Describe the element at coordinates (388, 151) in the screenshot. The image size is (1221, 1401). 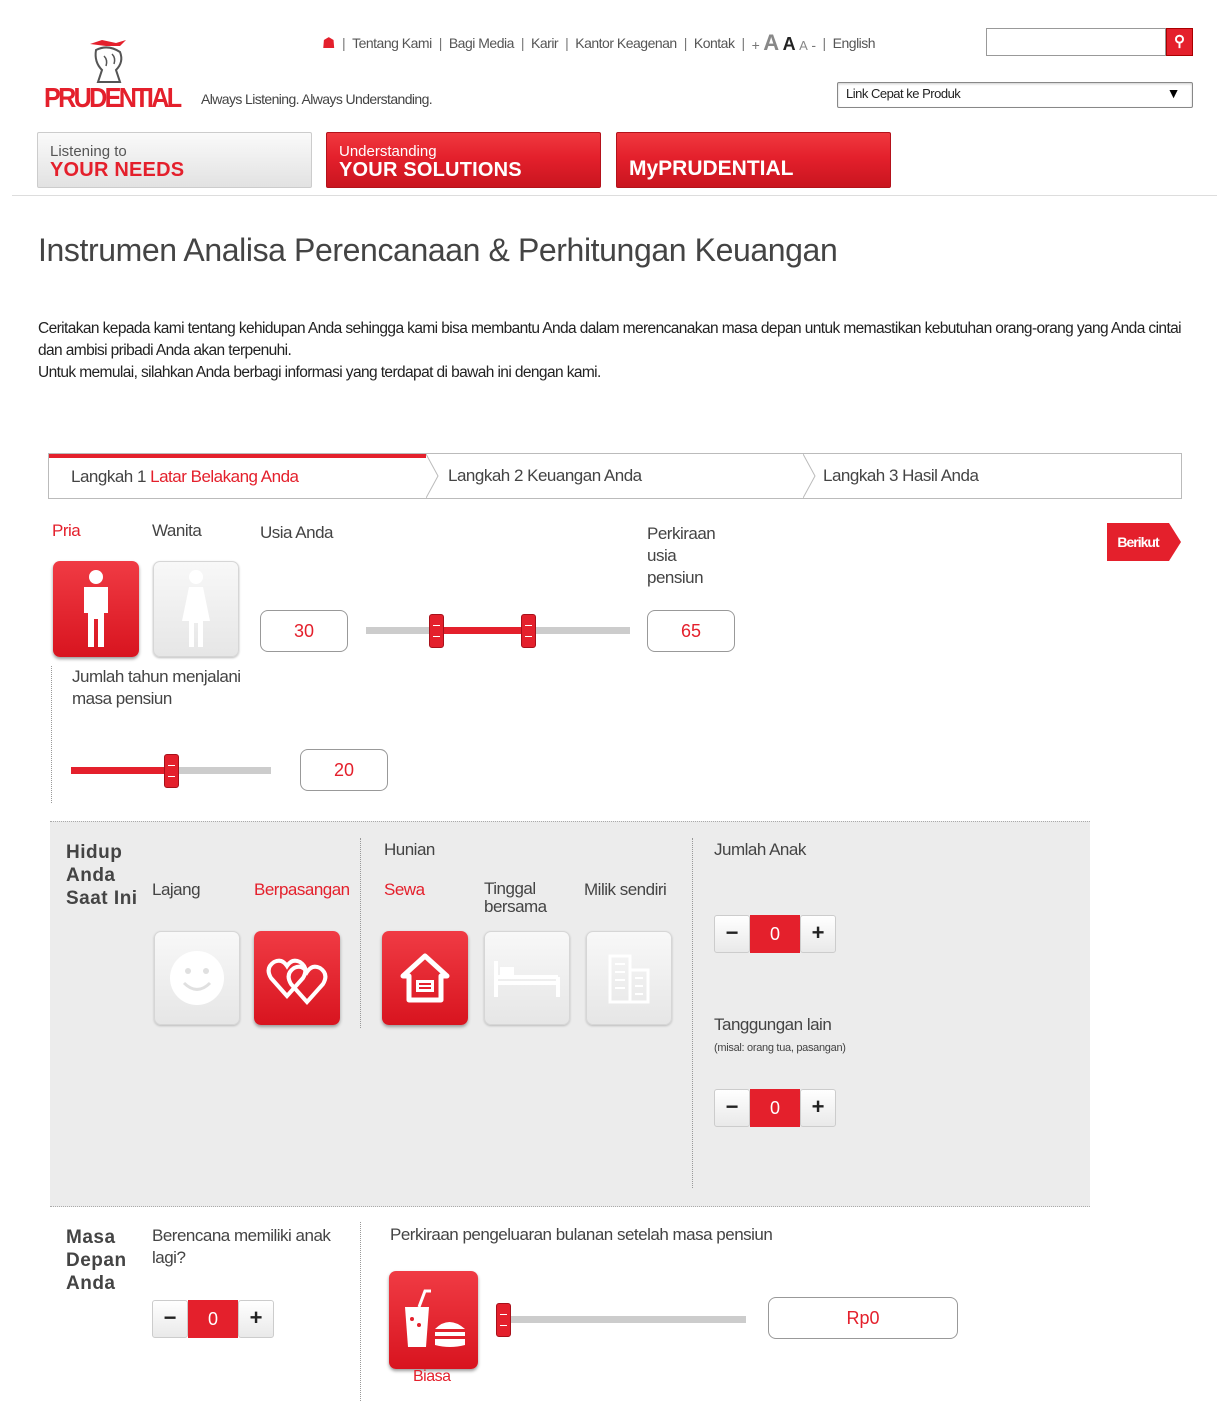
I see `tab-your-solutions-line1: Understanding` at that location.